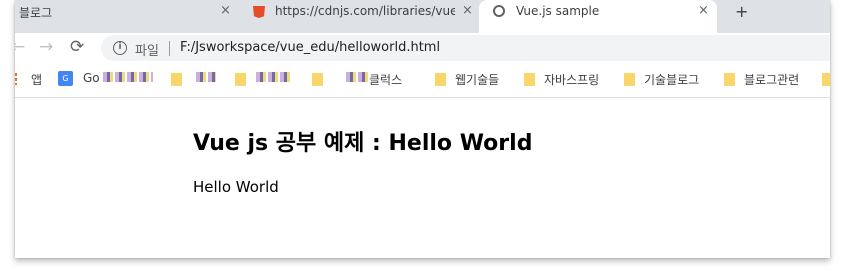 This screenshot has width=844, height=272. I want to click on bookmark-java-spring: 자바스프링, so click(571, 79).